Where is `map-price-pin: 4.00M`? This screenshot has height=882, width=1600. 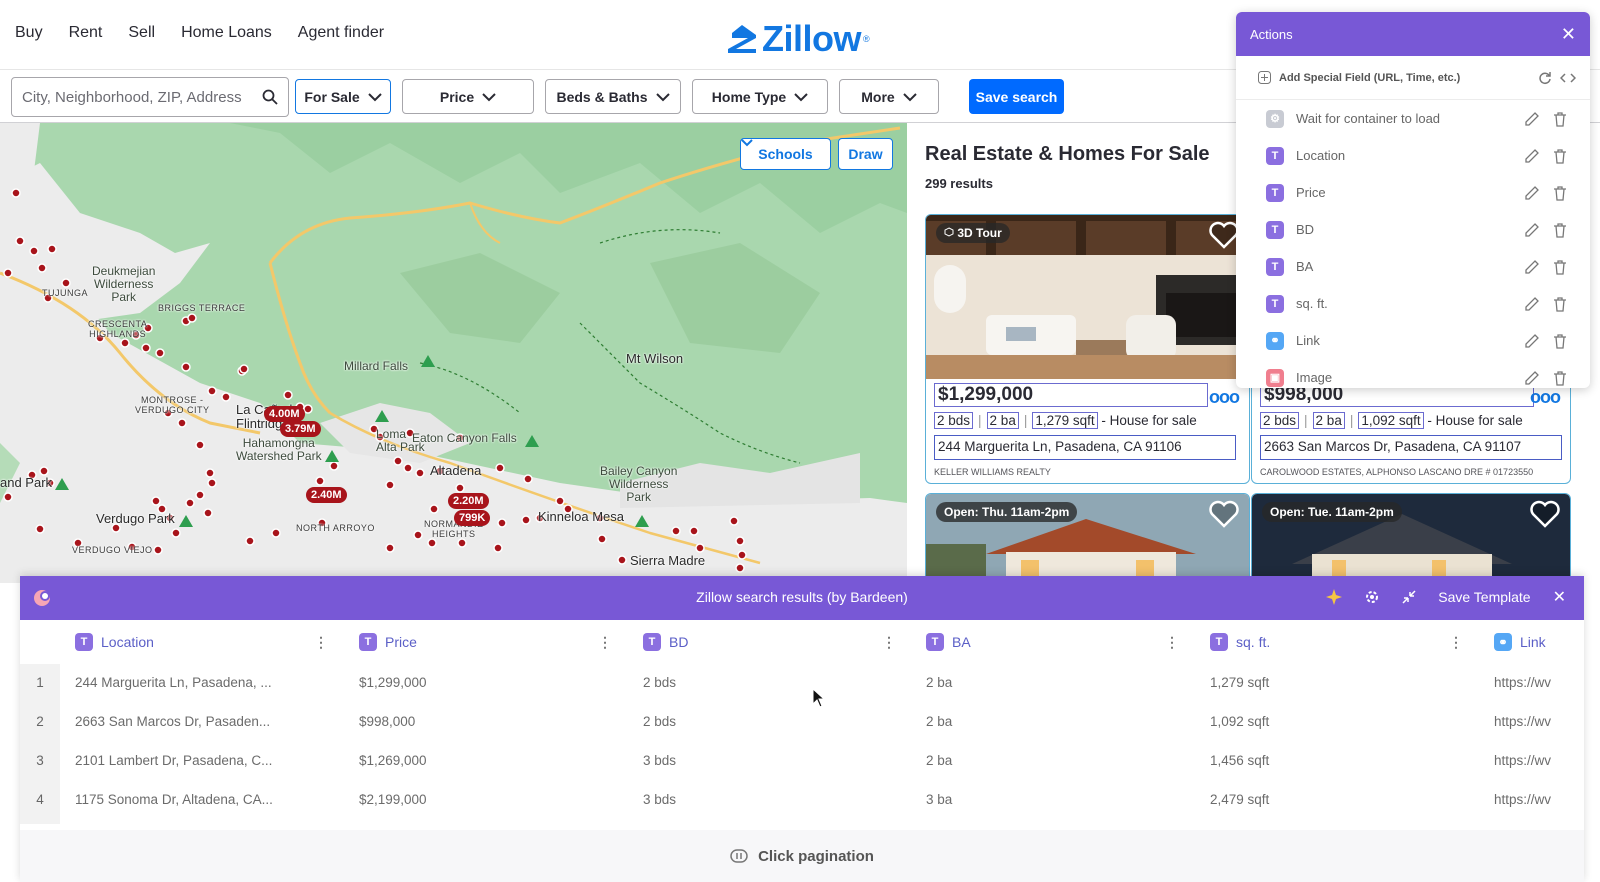 map-price-pin: 4.00M is located at coordinates (284, 414).